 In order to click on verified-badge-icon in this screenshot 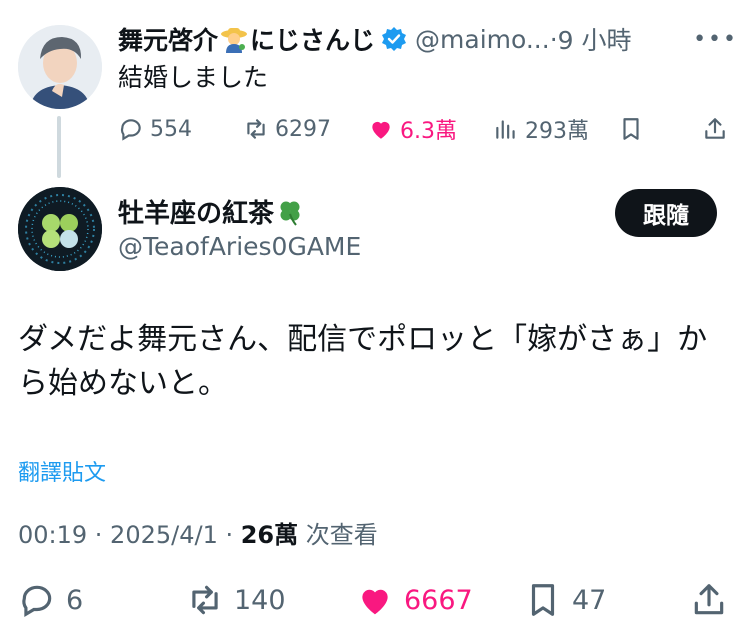, I will do `click(394, 39)`.